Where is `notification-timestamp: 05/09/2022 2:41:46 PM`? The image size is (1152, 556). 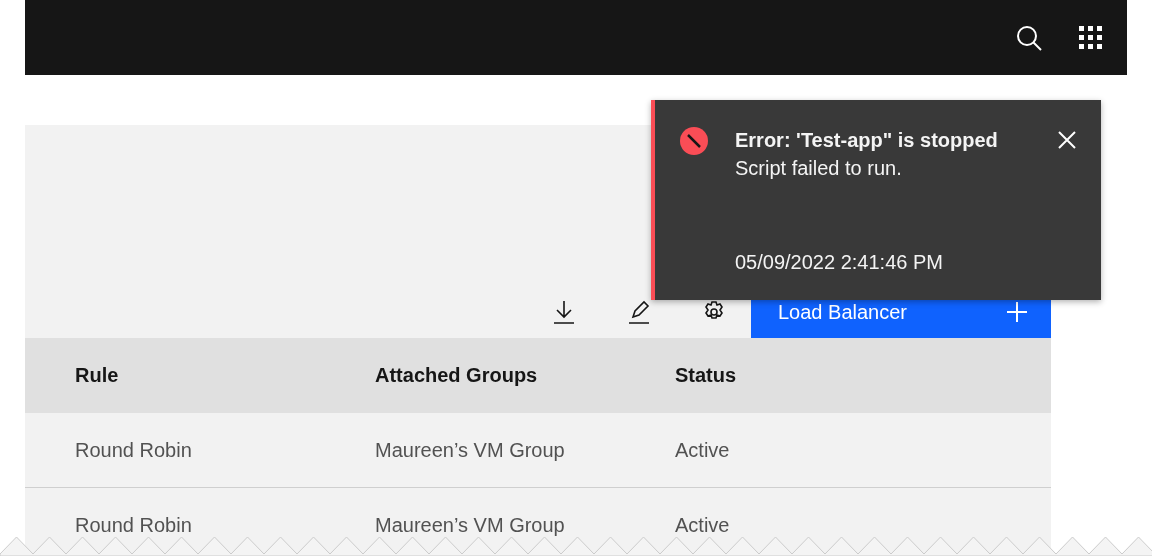 notification-timestamp: 05/09/2022 2:41:46 PM is located at coordinates (839, 262).